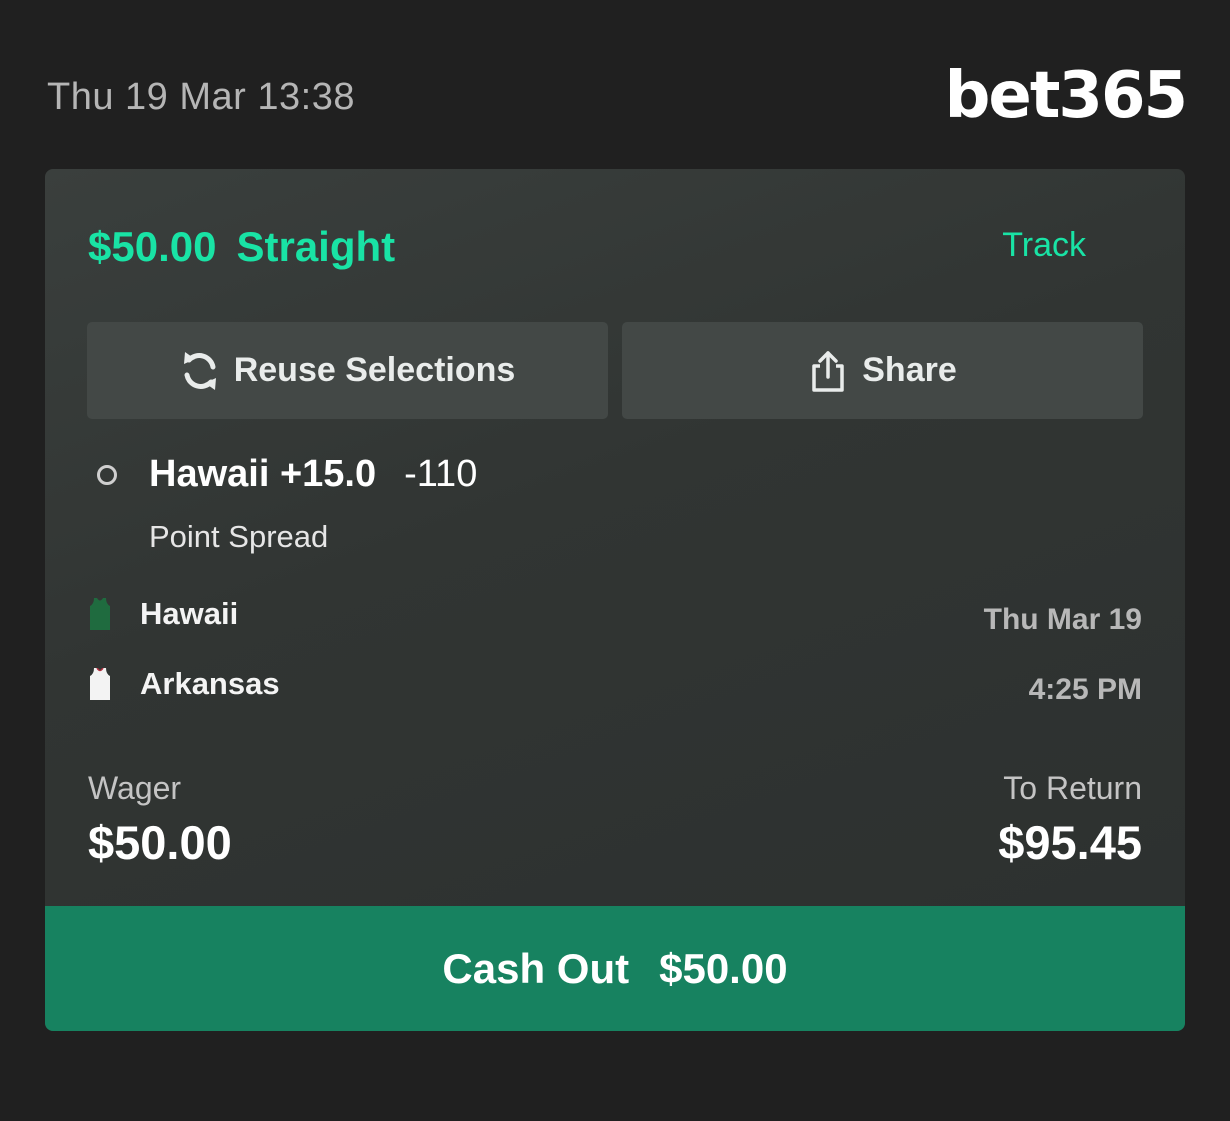  I want to click on reuse-selections-label: Reuse Selections, so click(374, 370).